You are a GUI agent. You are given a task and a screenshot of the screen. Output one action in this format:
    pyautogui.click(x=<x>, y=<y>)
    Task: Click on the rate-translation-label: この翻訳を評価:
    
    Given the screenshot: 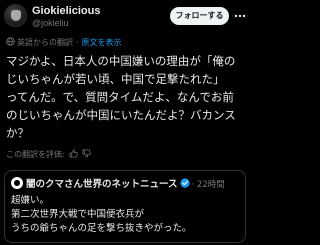 What is the action you would take?
    pyautogui.click(x=35, y=154)
    